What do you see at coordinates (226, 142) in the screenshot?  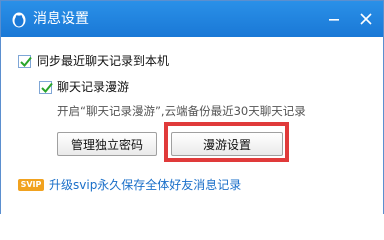 I see `red-highlight-box` at bounding box center [226, 142].